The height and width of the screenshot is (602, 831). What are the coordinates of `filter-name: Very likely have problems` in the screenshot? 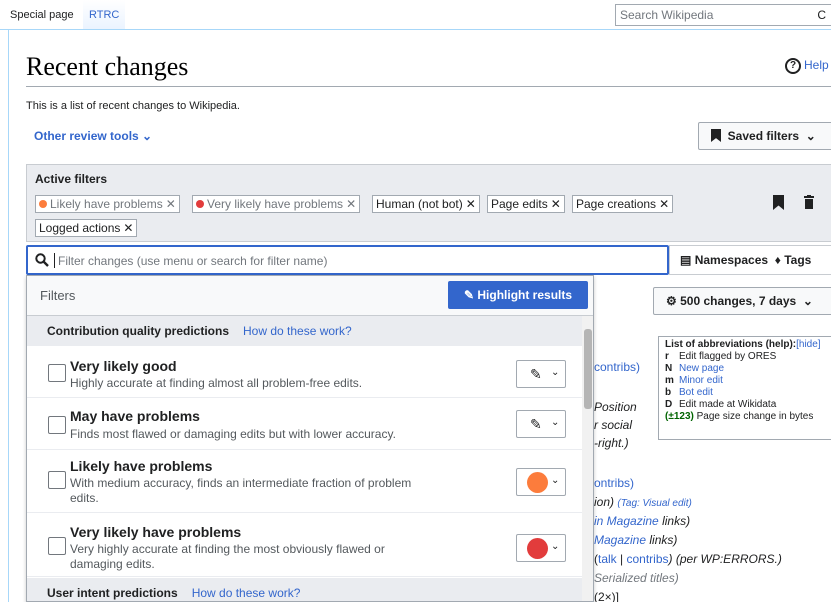 It's located at (156, 532).